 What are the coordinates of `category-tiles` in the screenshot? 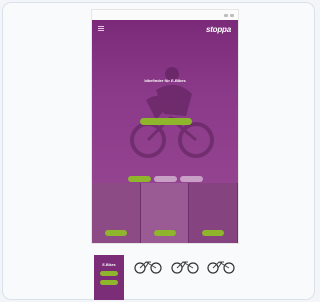 It's located at (165, 213).